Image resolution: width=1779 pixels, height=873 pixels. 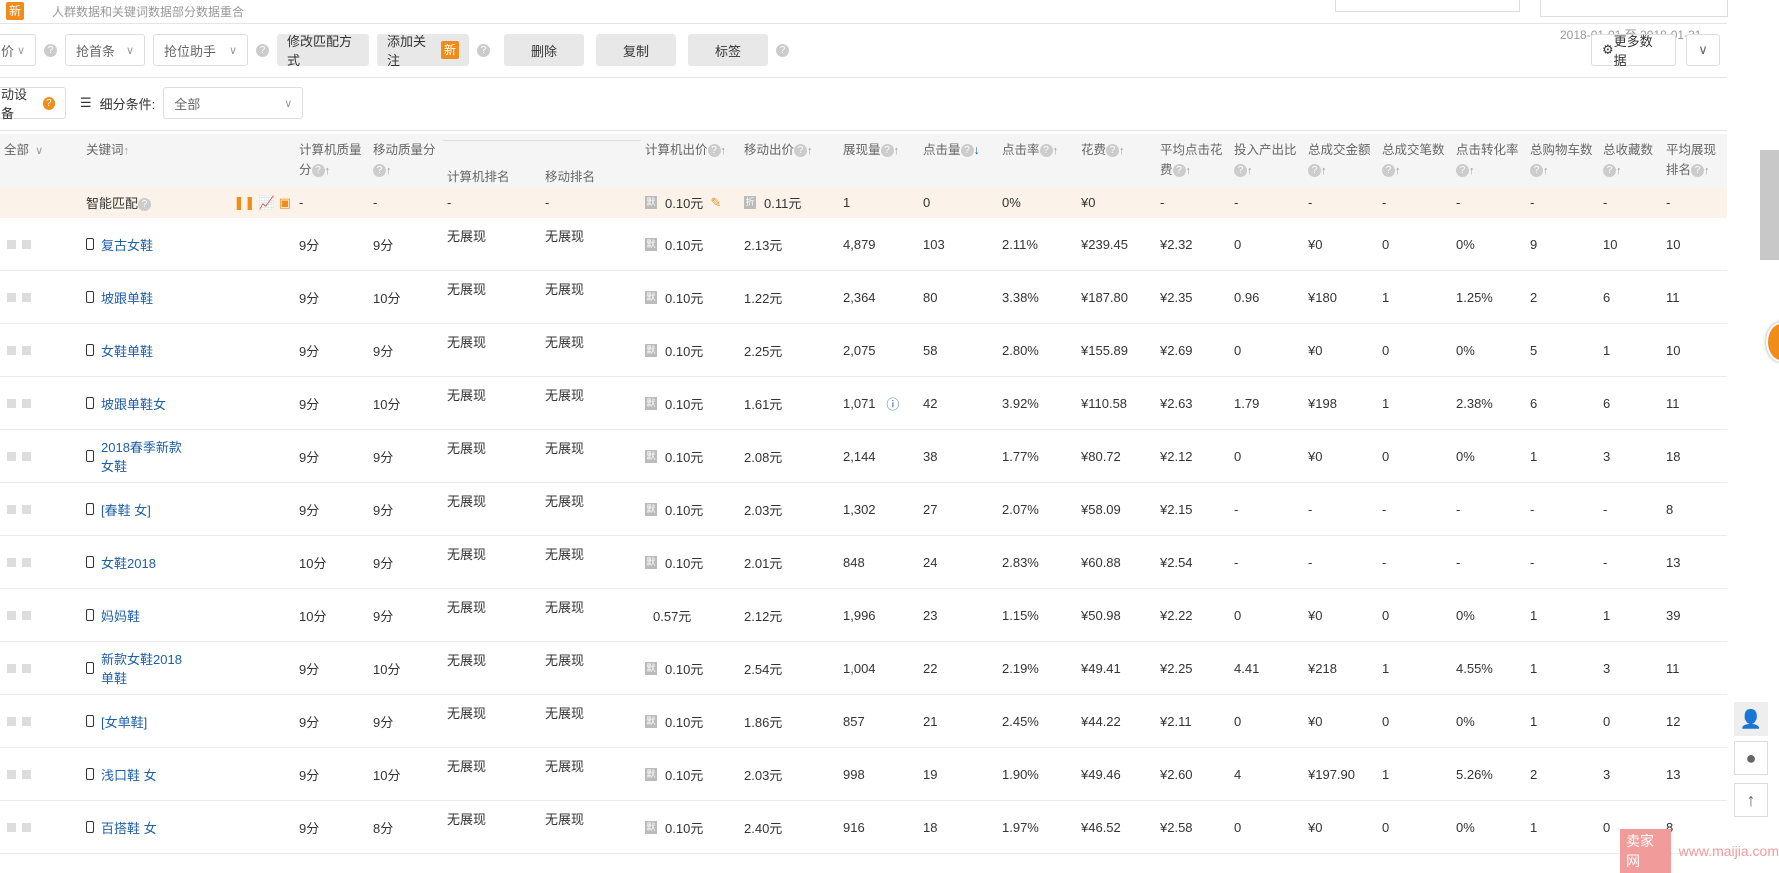 I want to click on keyword-link: 百搭鞋 女, so click(x=129, y=827).